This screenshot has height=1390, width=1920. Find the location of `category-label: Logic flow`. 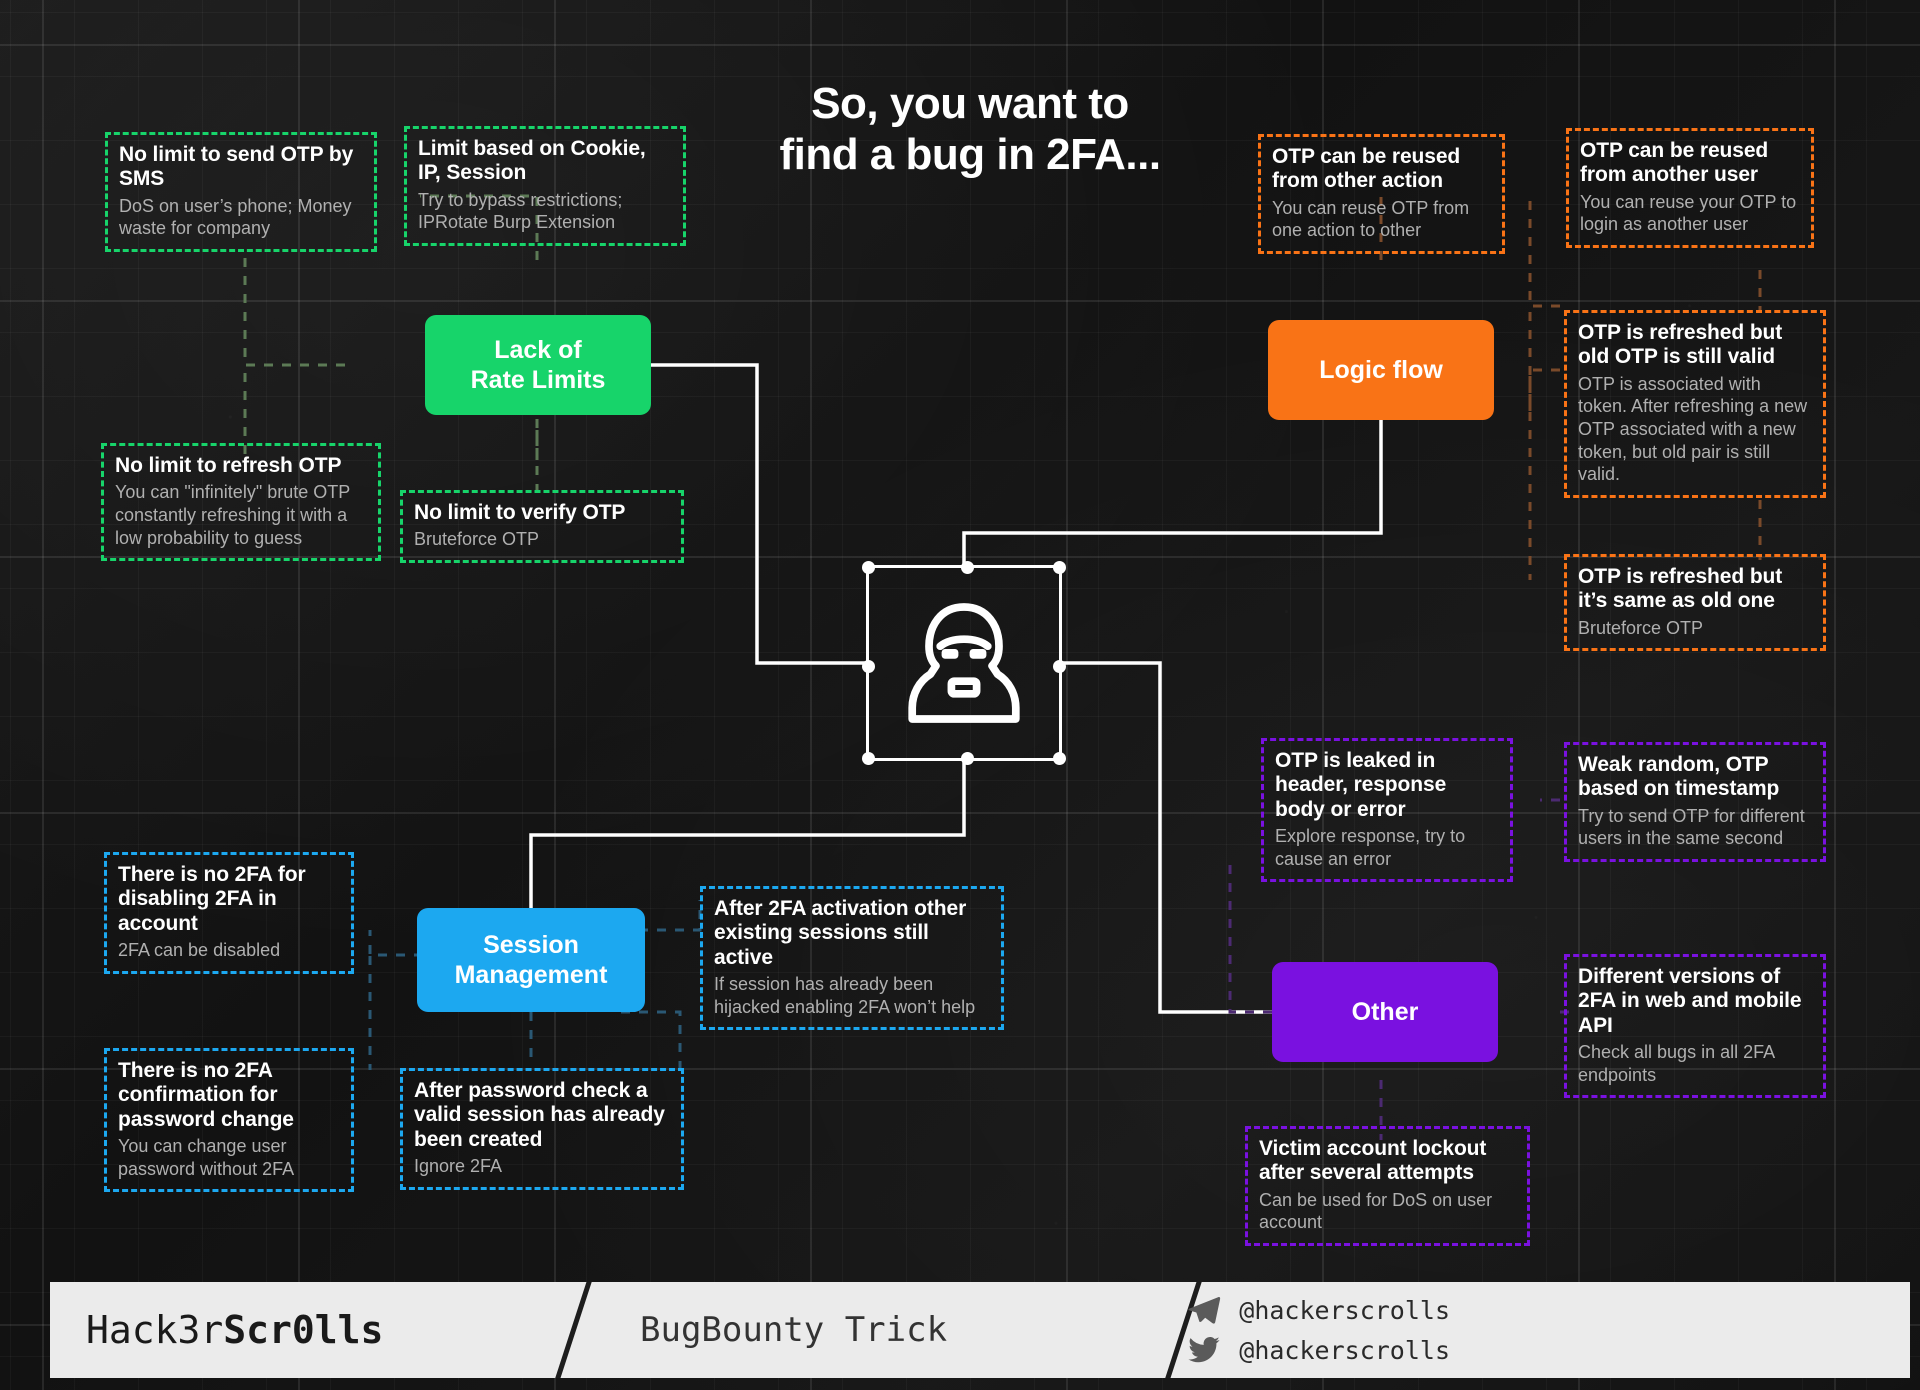

category-label: Logic flow is located at coordinates (1381, 370).